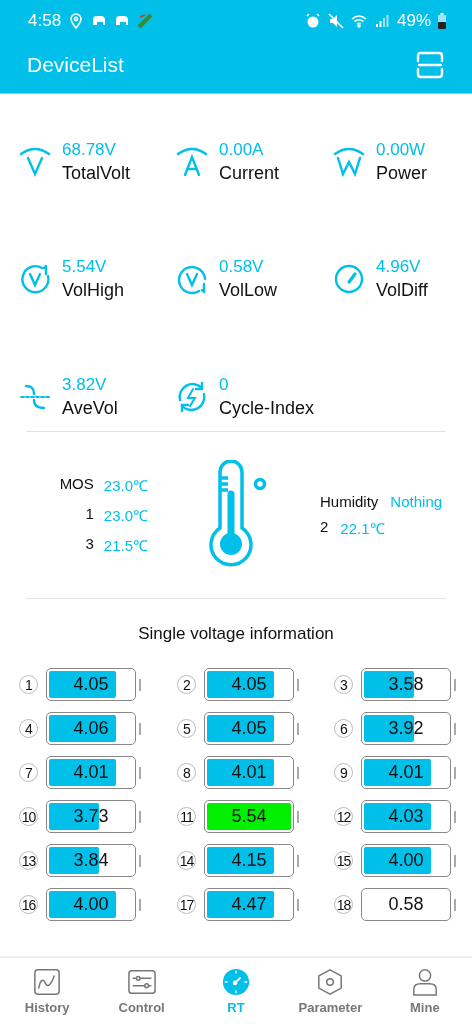  What do you see at coordinates (249, 816) in the screenshot?
I see `cell-voltage: 5.54` at bounding box center [249, 816].